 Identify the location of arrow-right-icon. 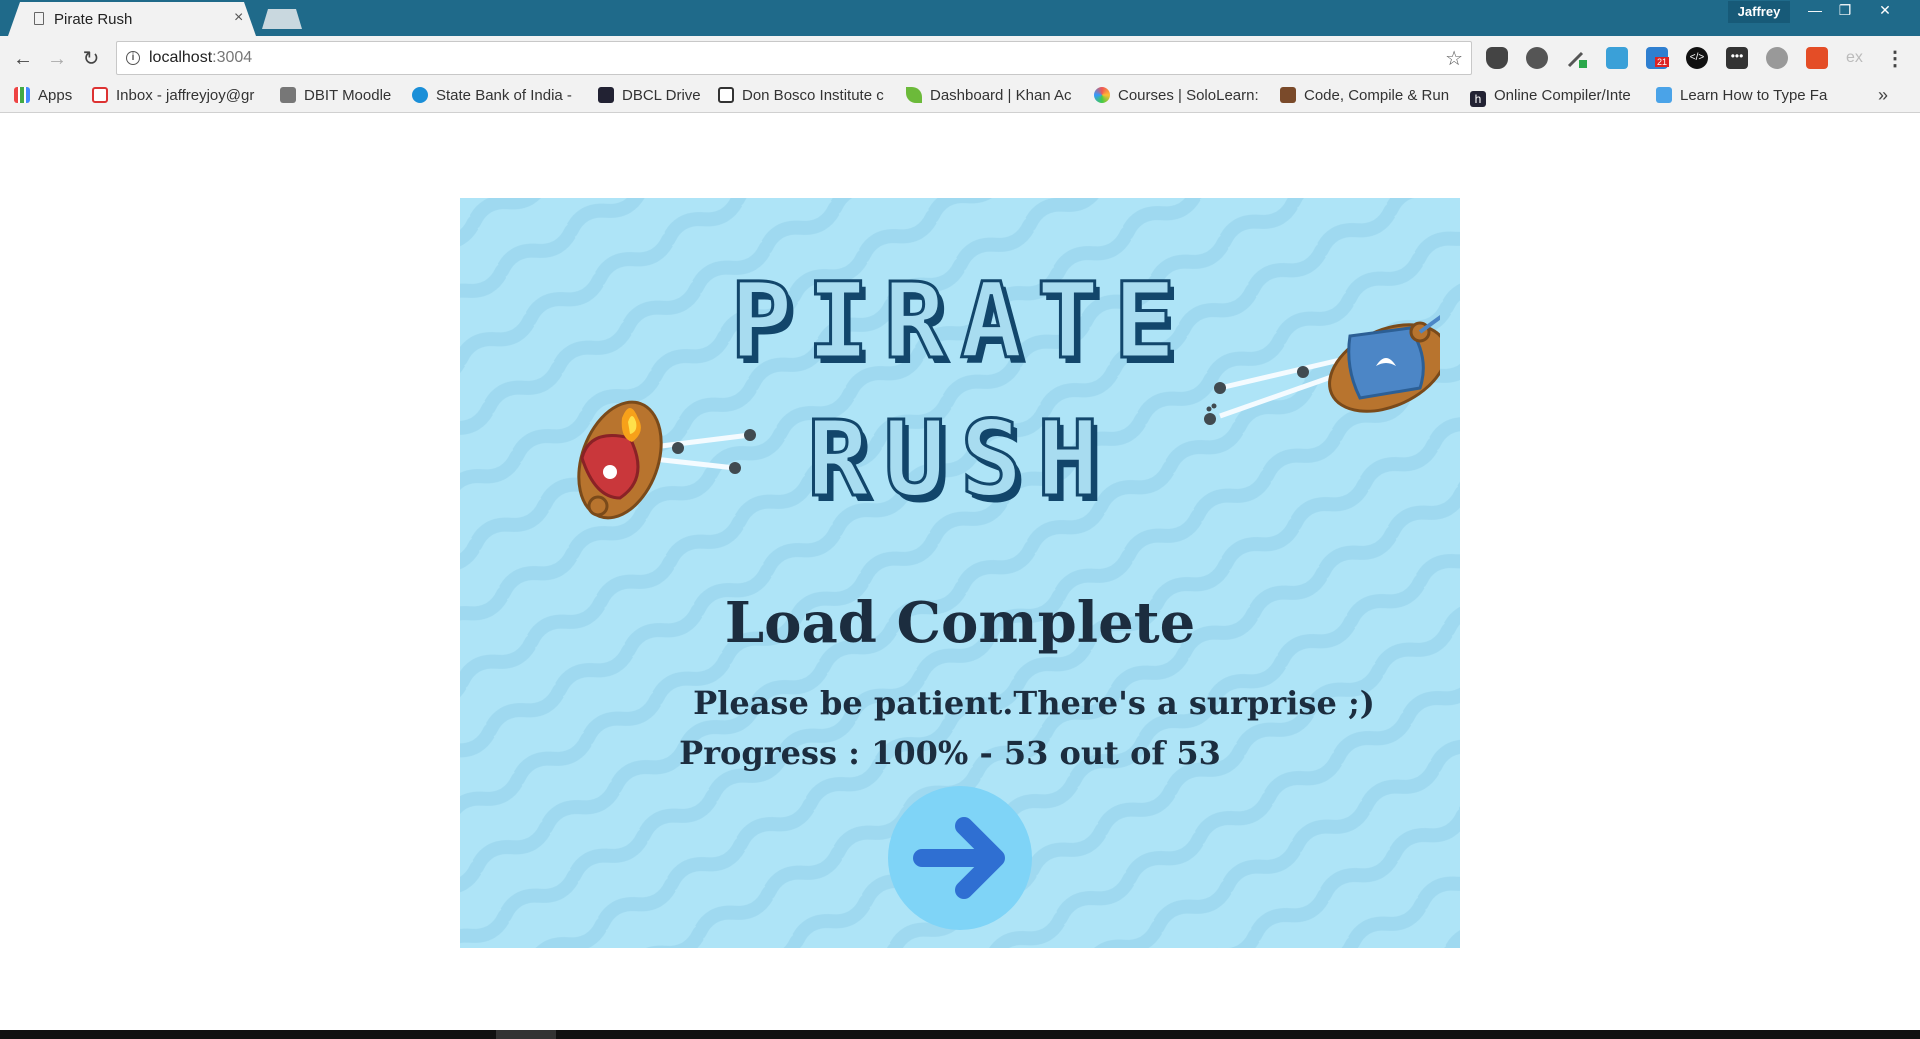
(959, 858).